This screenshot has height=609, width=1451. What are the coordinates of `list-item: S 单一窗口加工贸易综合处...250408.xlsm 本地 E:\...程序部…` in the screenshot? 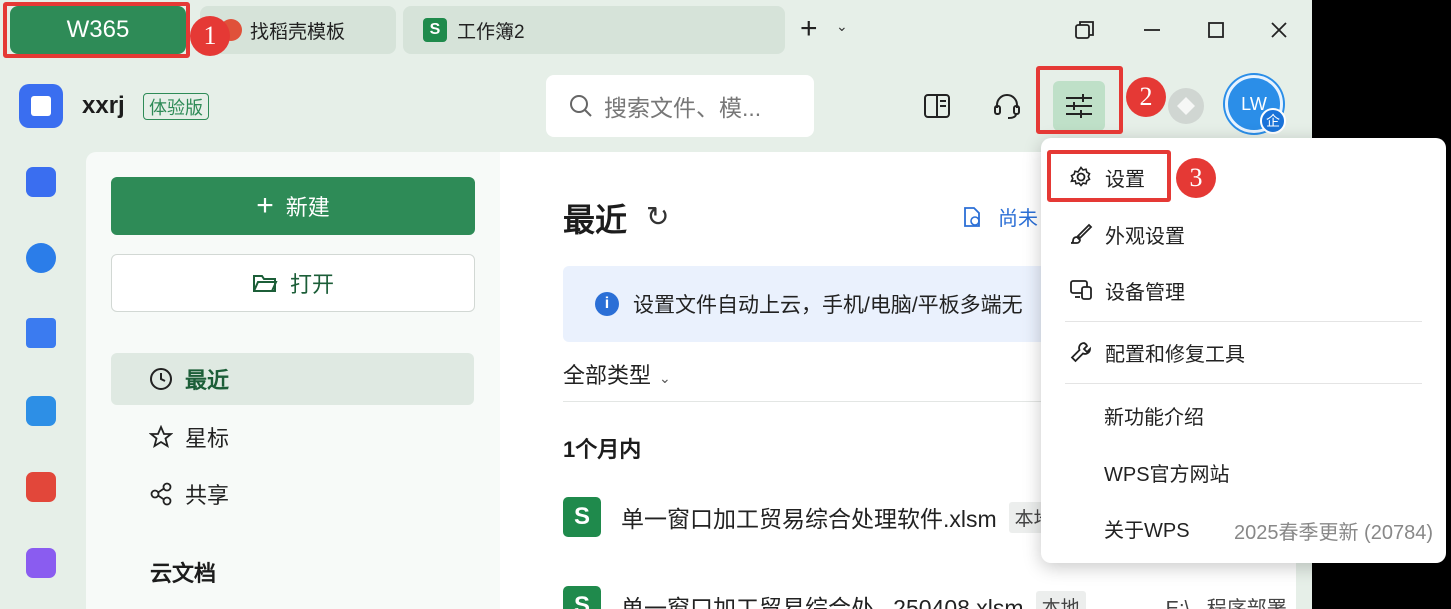 It's located at (925, 597).